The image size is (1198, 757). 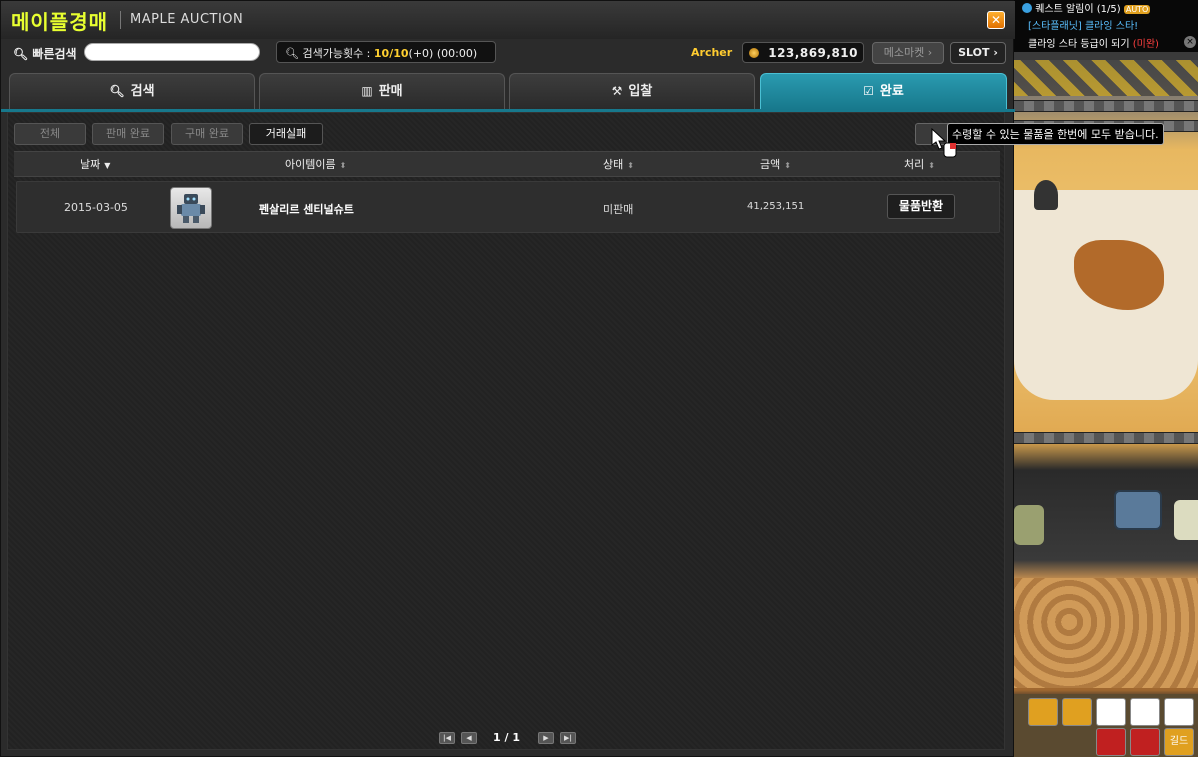 What do you see at coordinates (306, 209) in the screenshot?
I see `row-item-name: 펜살리르 센티널슈트` at bounding box center [306, 209].